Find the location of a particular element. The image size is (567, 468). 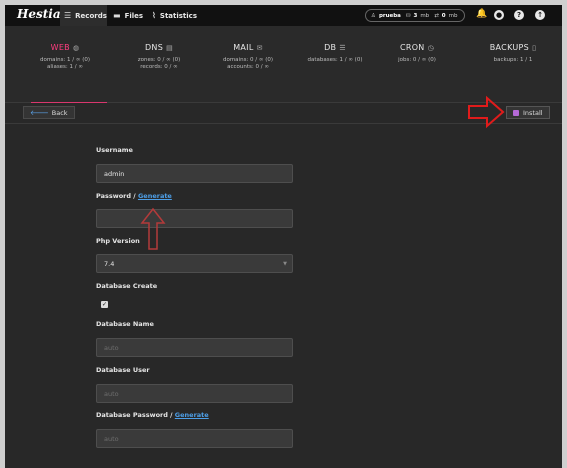

install-button: Install is located at coordinates (528, 112).